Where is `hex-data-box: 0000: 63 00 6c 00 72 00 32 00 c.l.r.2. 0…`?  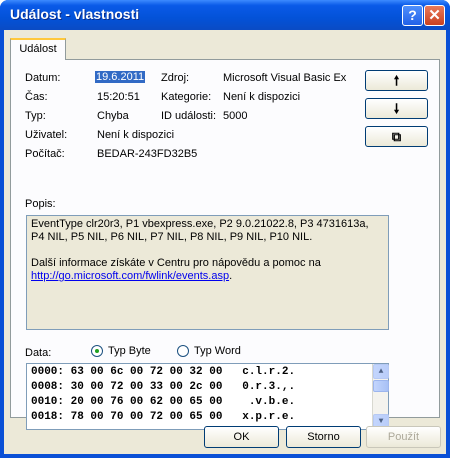 hex-data-box: 0000: 63 00 6c 00 72 00 32 00 c.l.r.2. 0… is located at coordinates (207, 396).